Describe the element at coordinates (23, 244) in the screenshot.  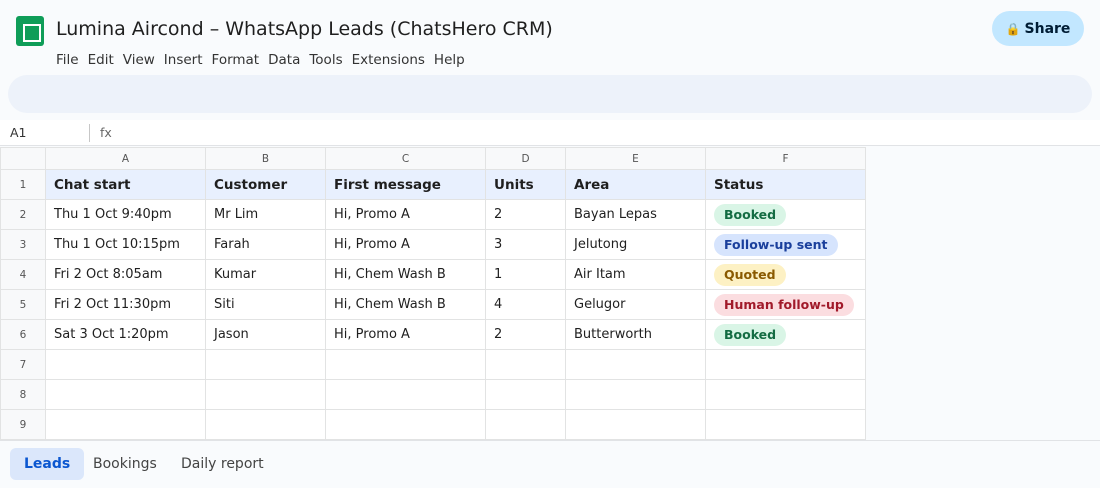
I see `row-header: 3` at that location.